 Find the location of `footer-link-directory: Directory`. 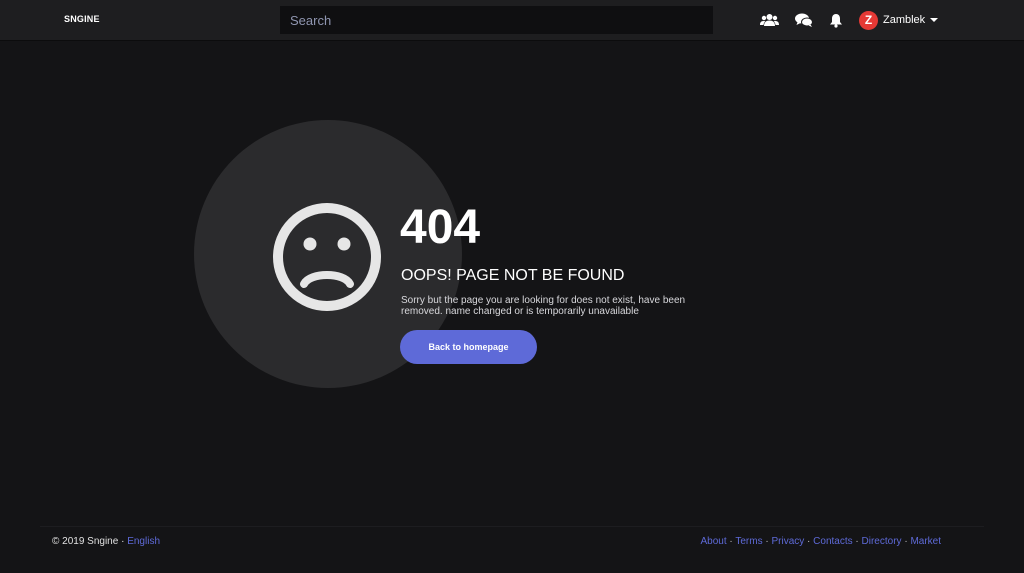

footer-link-directory: Directory is located at coordinates (882, 541).